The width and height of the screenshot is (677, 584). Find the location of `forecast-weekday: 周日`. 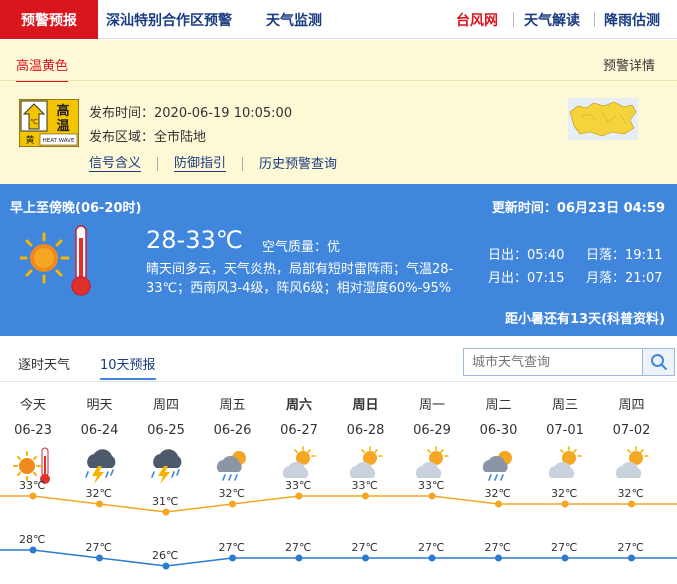

forecast-weekday: 周日 is located at coordinates (365, 405).